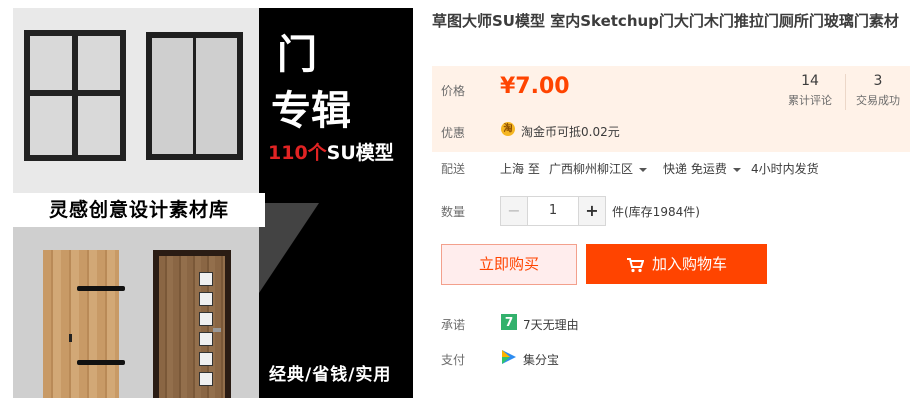 The height and width of the screenshot is (418, 920). What do you see at coordinates (330, 375) in the screenshot?
I see `image-slogan: 经典/省钱/实用` at bounding box center [330, 375].